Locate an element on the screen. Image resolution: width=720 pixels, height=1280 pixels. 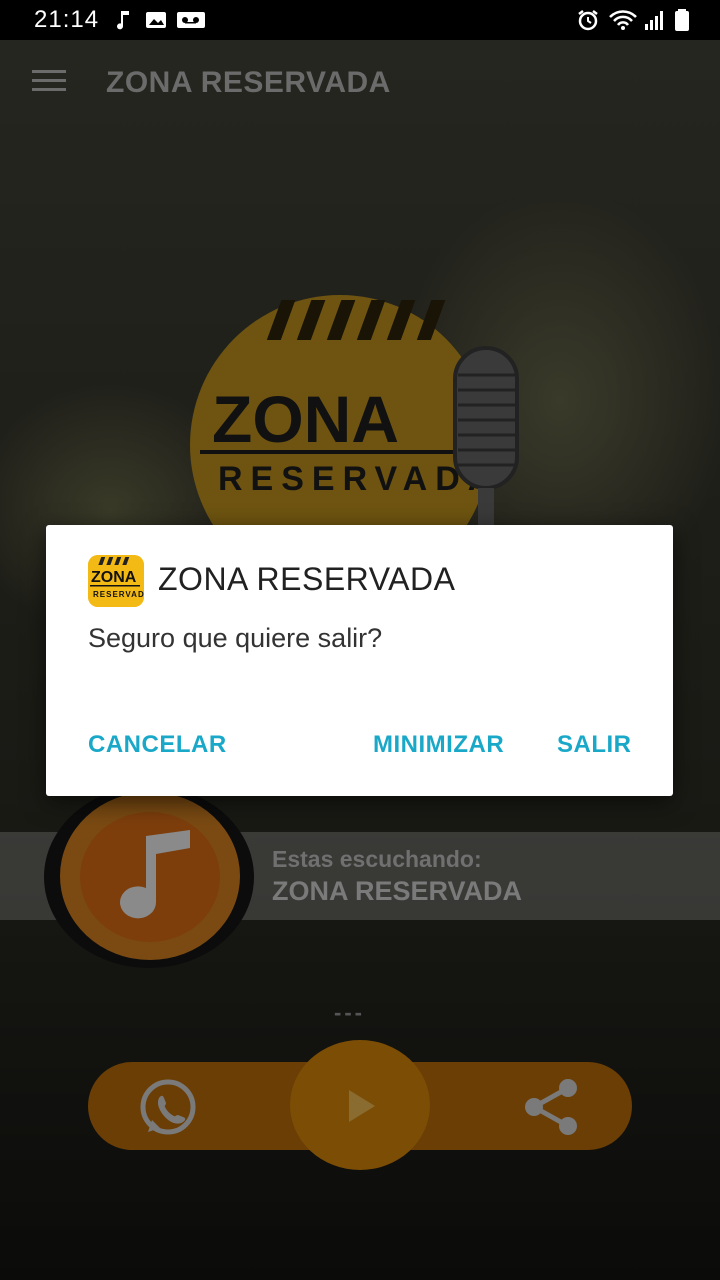
app-icon-text-1: ZONA is located at coordinates (114, 577).